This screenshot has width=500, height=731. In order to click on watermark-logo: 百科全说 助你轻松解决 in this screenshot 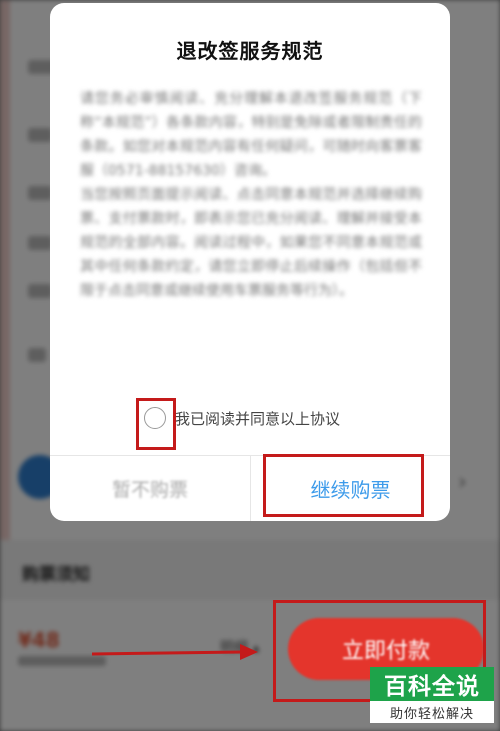, I will do `click(432, 695)`.